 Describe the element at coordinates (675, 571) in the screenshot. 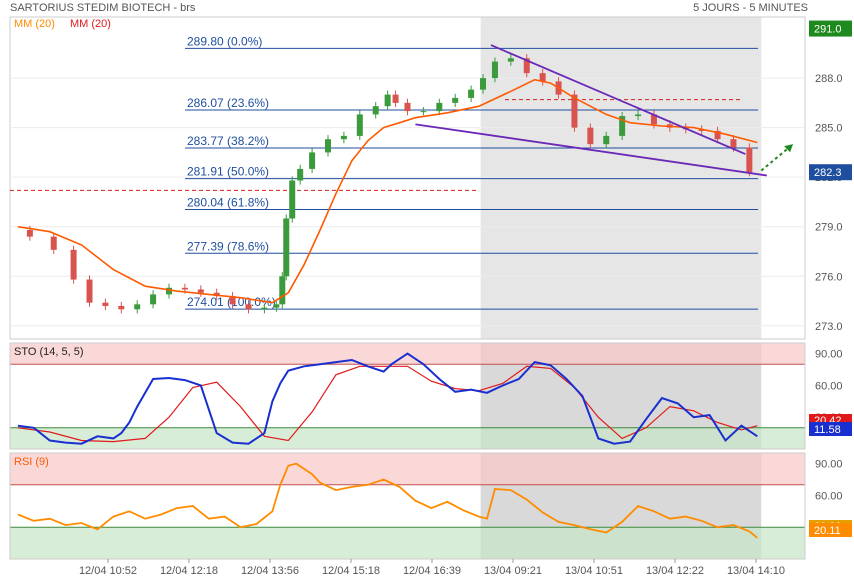

I see `x-tick-label: 13/04 12:22` at that location.